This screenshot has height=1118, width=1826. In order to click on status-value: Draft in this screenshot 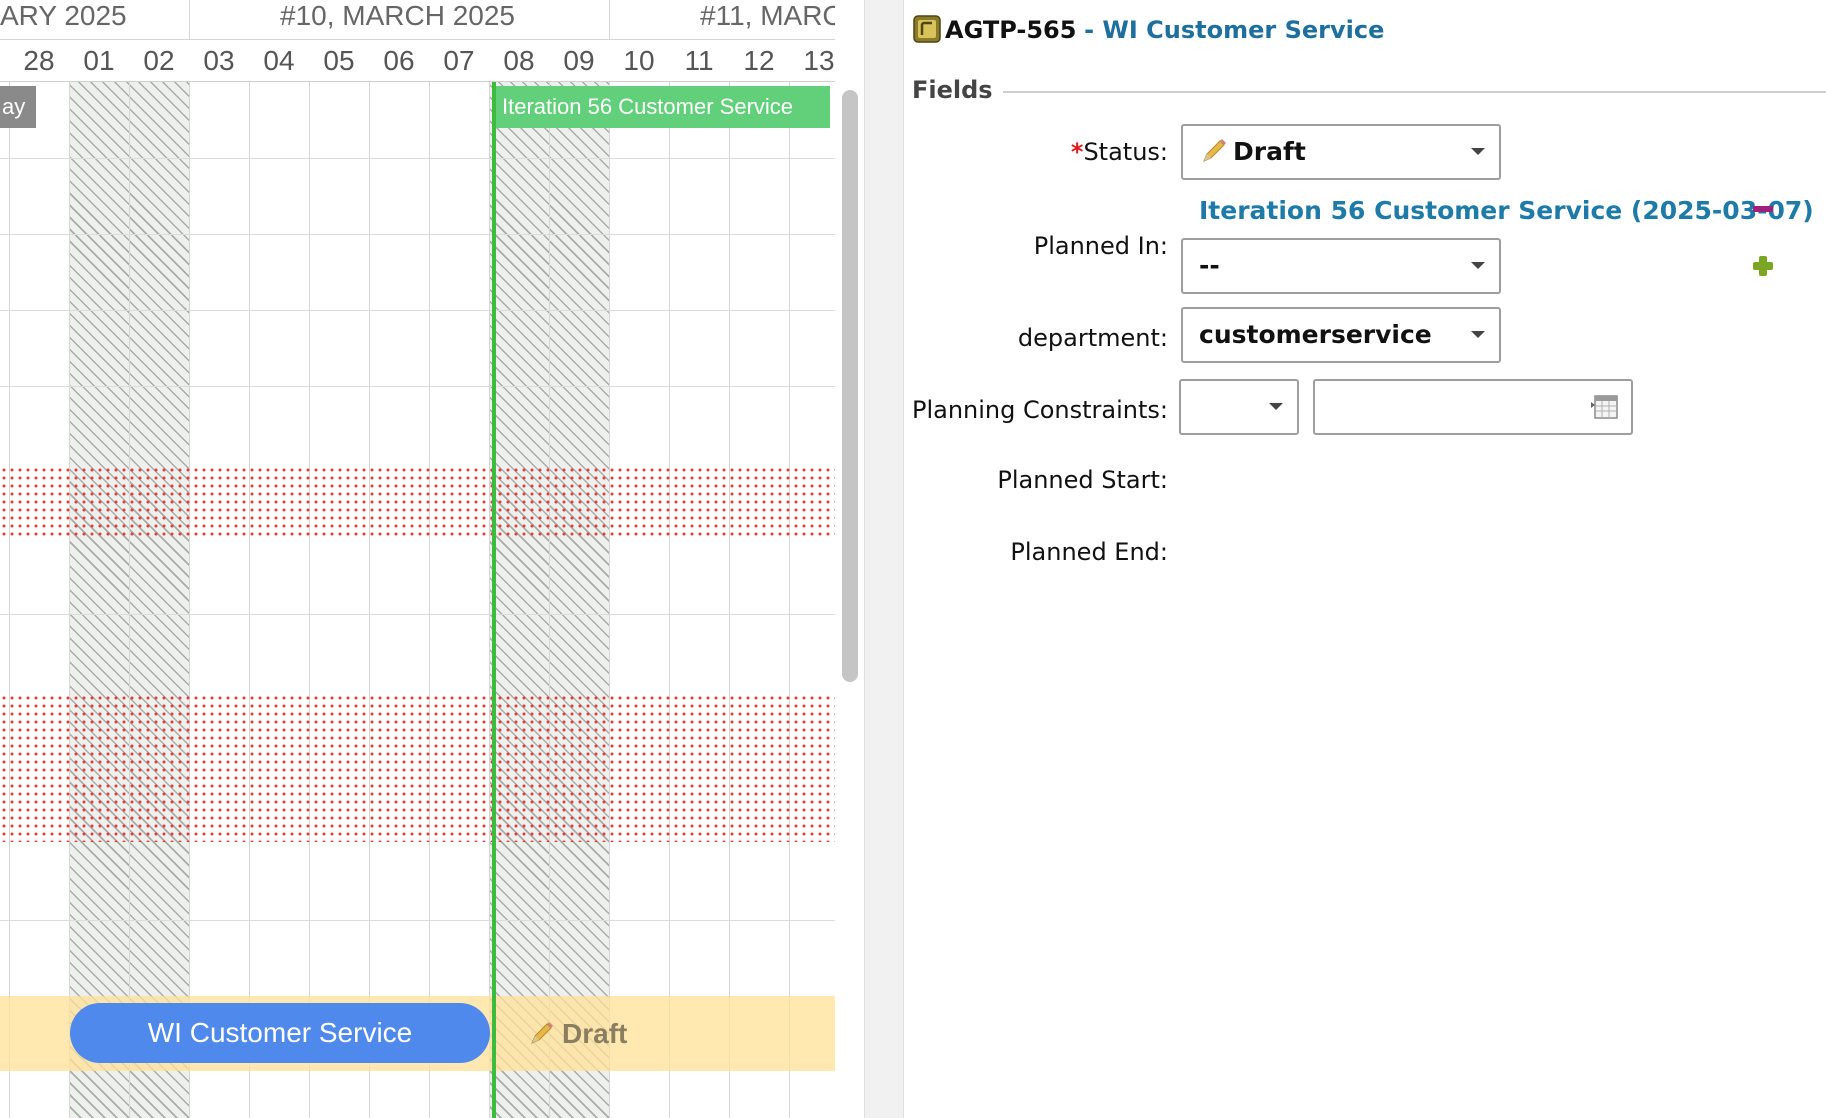, I will do `click(1252, 152)`.